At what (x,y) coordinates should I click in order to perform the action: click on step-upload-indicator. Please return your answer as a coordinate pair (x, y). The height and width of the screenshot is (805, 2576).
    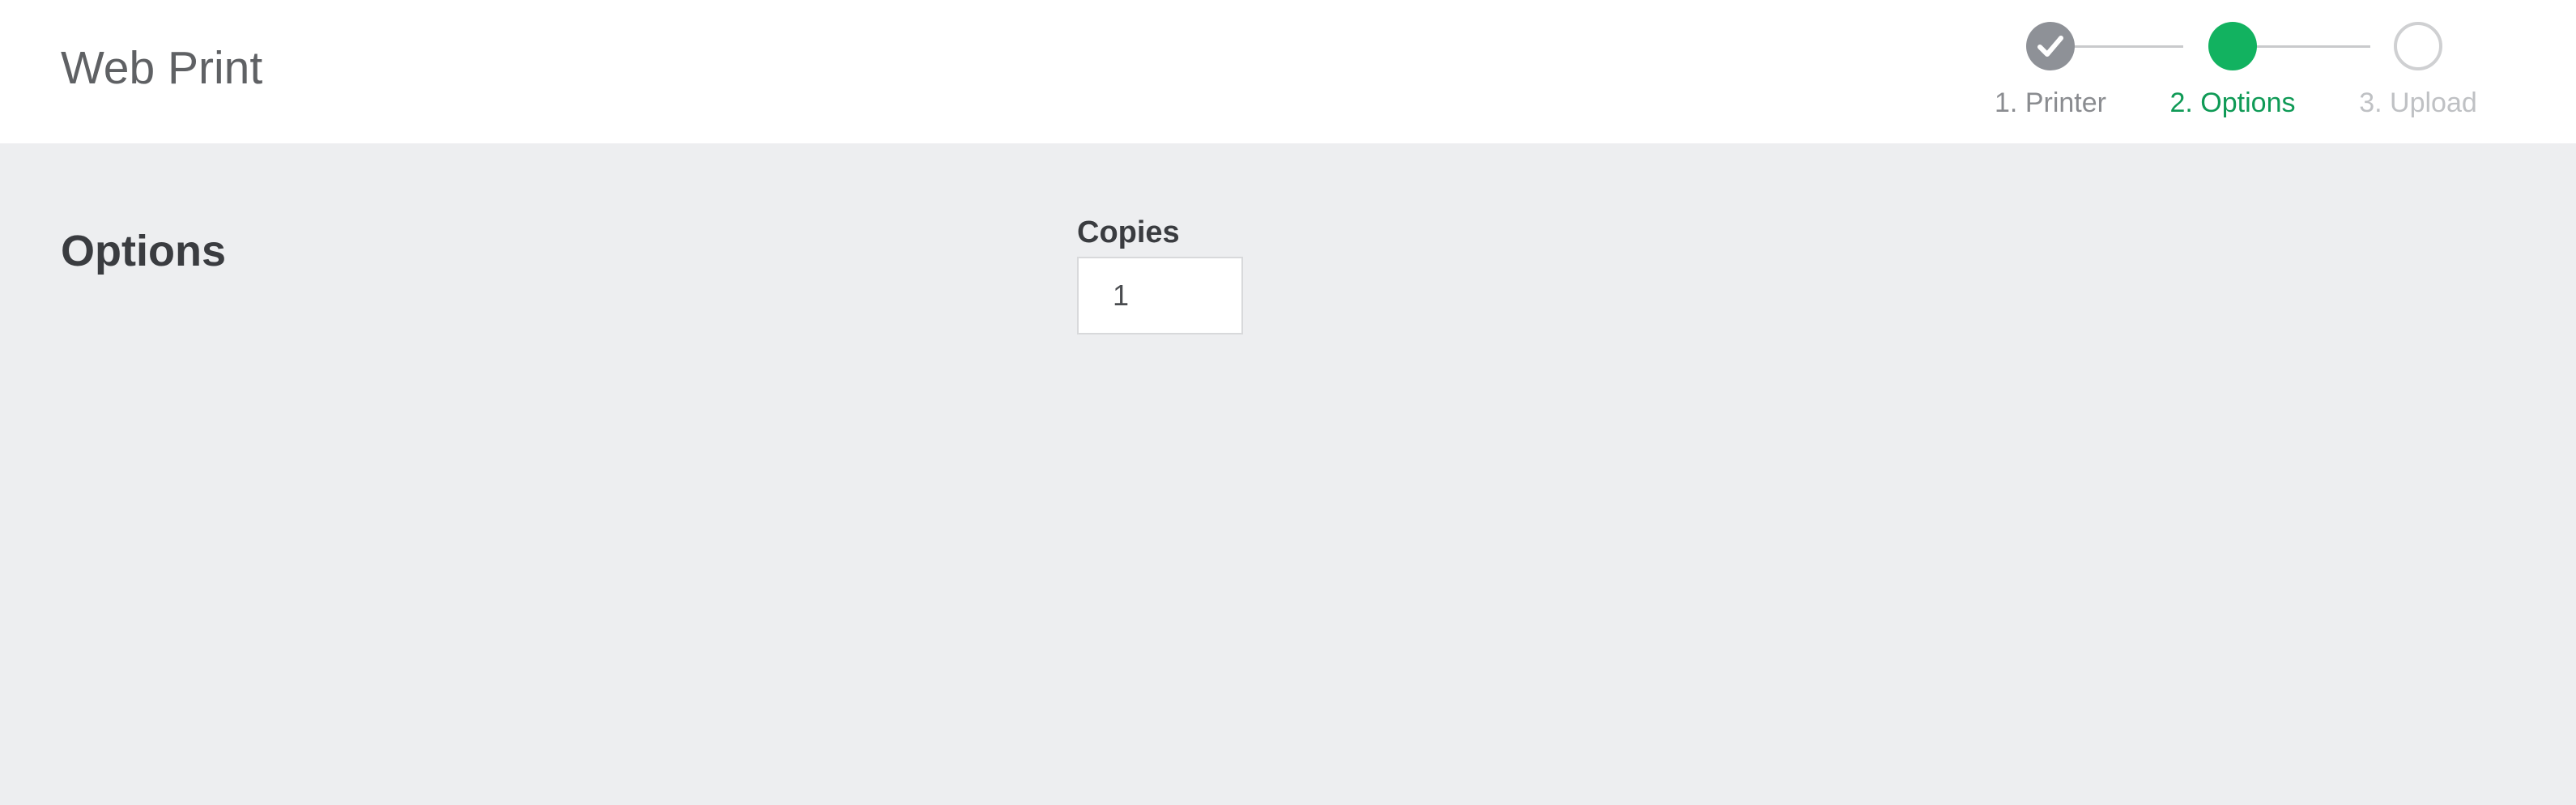
    Looking at the image, I should click on (2418, 46).